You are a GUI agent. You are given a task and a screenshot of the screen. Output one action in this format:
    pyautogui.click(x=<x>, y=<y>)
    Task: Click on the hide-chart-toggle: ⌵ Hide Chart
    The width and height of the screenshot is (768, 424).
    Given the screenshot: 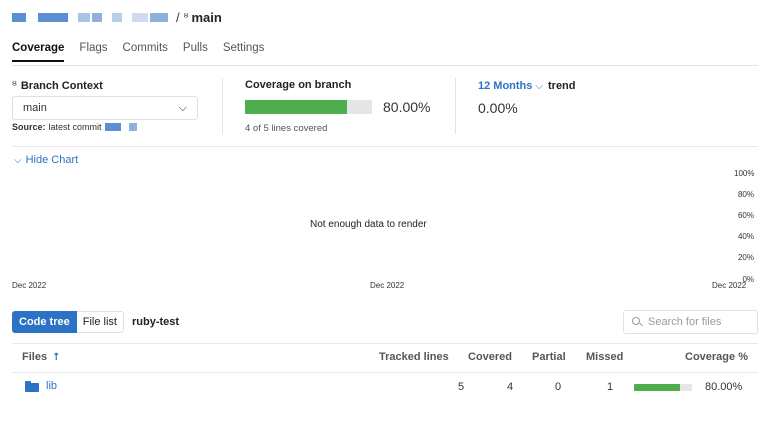 What is the action you would take?
    pyautogui.click(x=46, y=160)
    